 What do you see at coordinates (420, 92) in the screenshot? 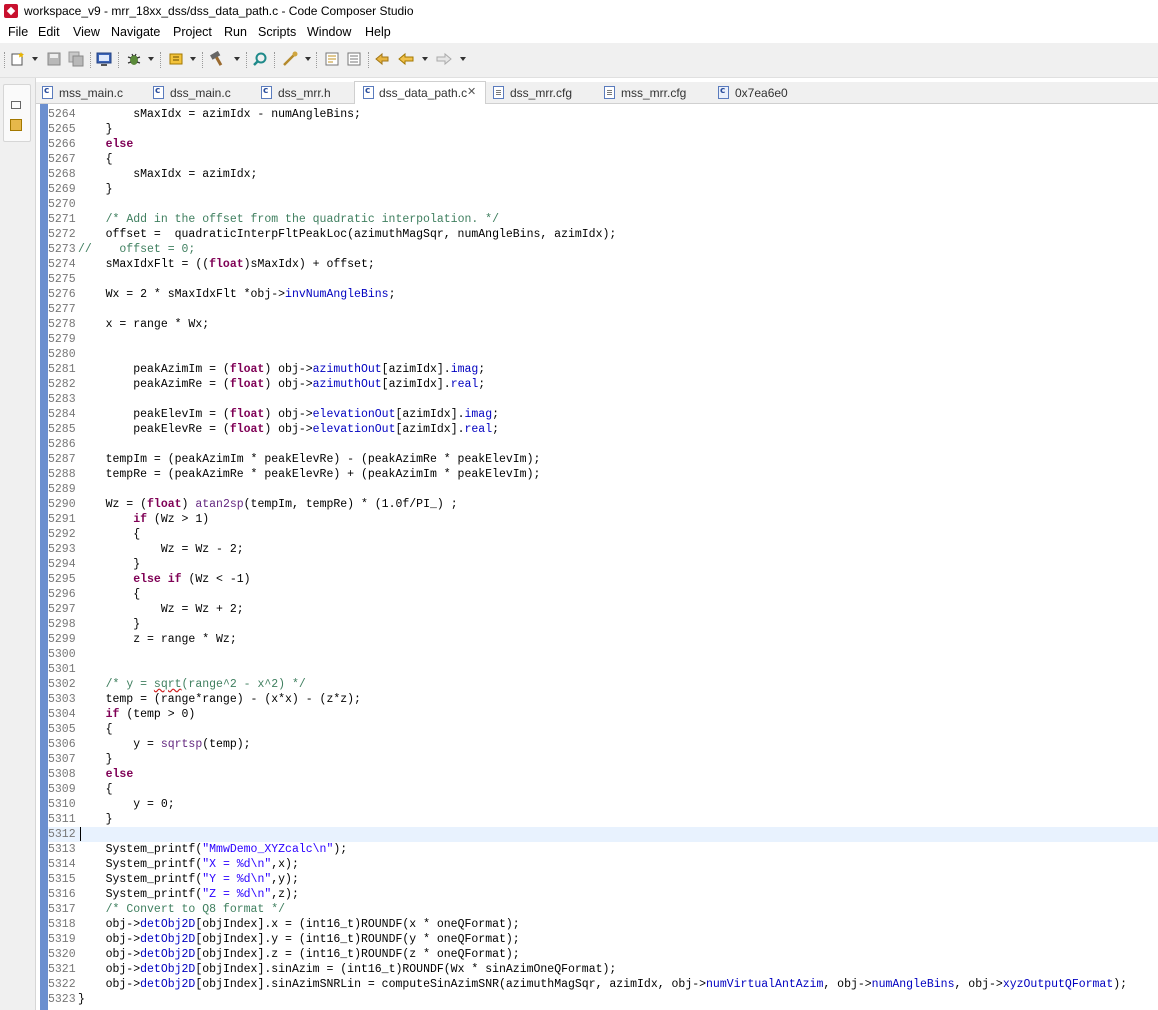
I see `tab-dss-data-path-c: dss_data_path.c ✕` at bounding box center [420, 92].